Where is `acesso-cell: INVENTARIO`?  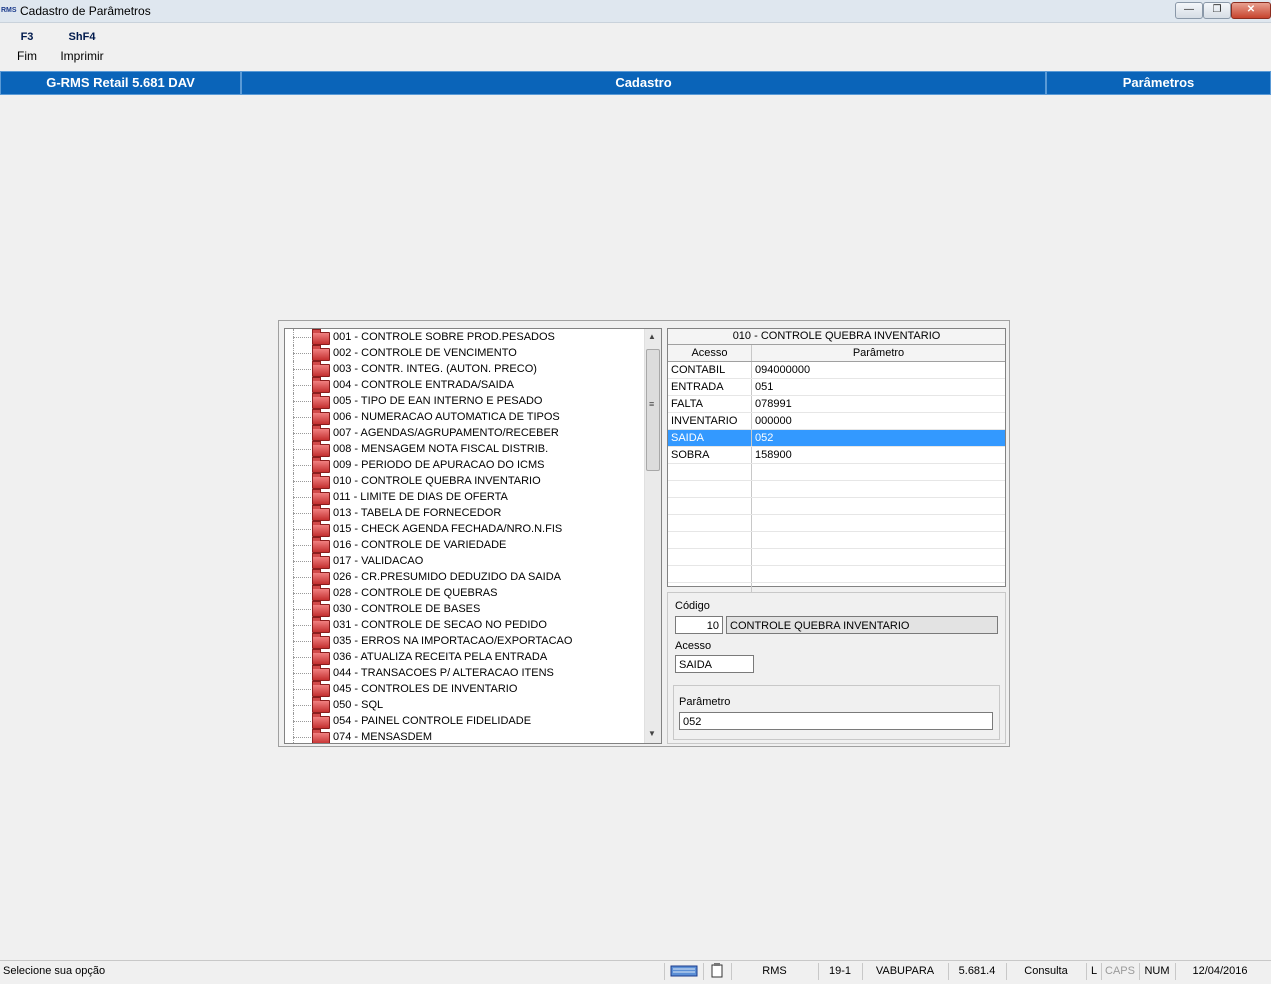 acesso-cell: INVENTARIO is located at coordinates (710, 421).